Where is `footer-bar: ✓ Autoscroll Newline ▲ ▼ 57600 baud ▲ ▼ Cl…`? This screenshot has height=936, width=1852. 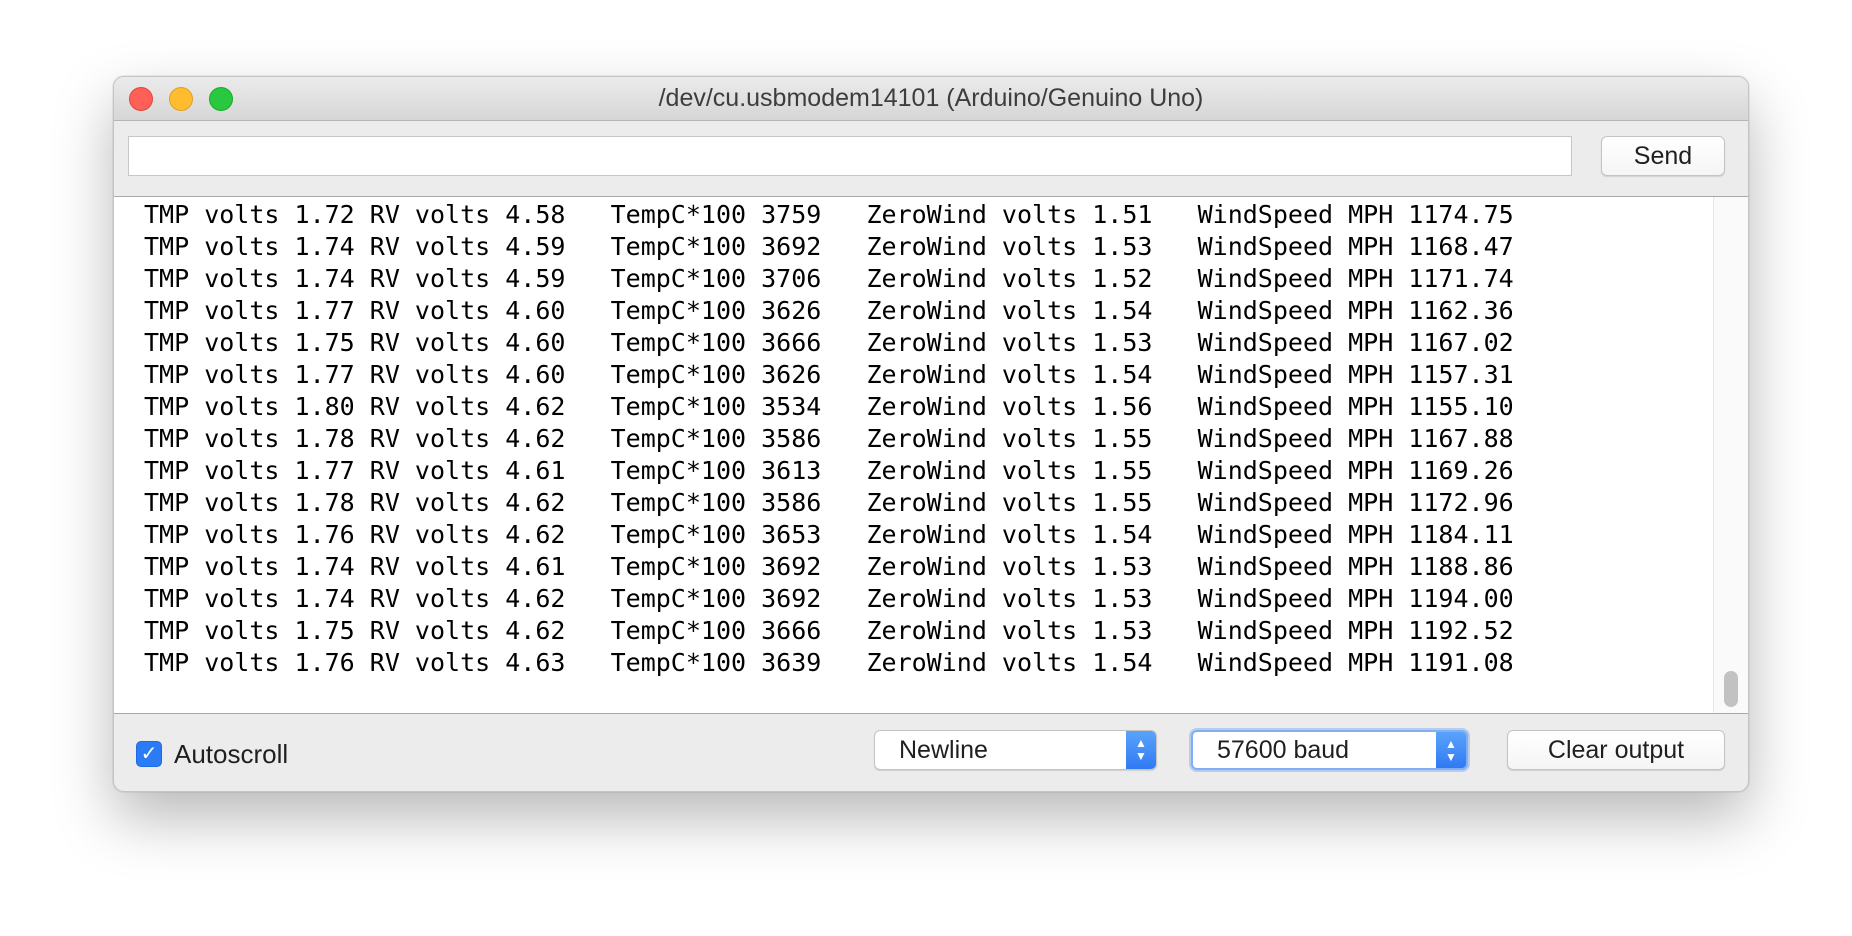 footer-bar: ✓ Autoscroll Newline ▲ ▼ 57600 baud ▲ ▼ Cl… is located at coordinates (931, 752).